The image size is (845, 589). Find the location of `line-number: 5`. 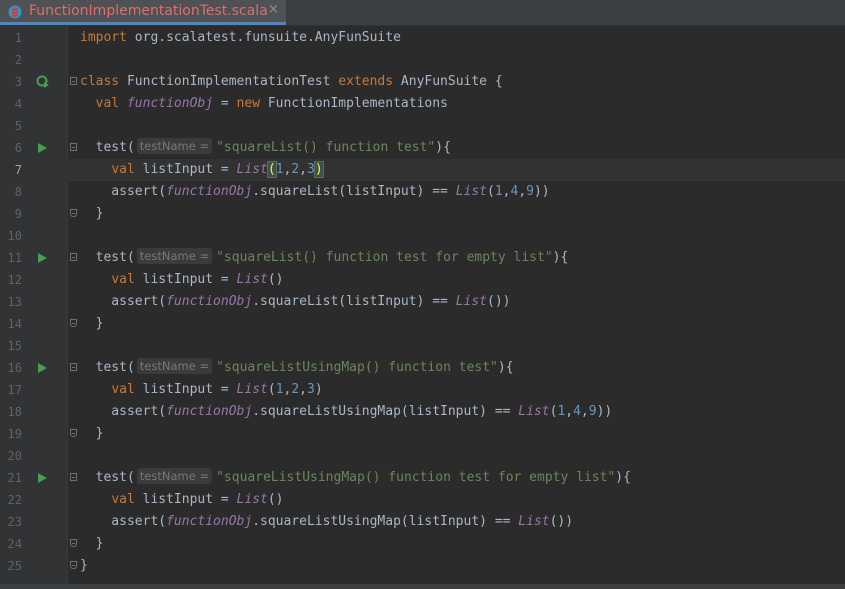

line-number: 5 is located at coordinates (11, 126).